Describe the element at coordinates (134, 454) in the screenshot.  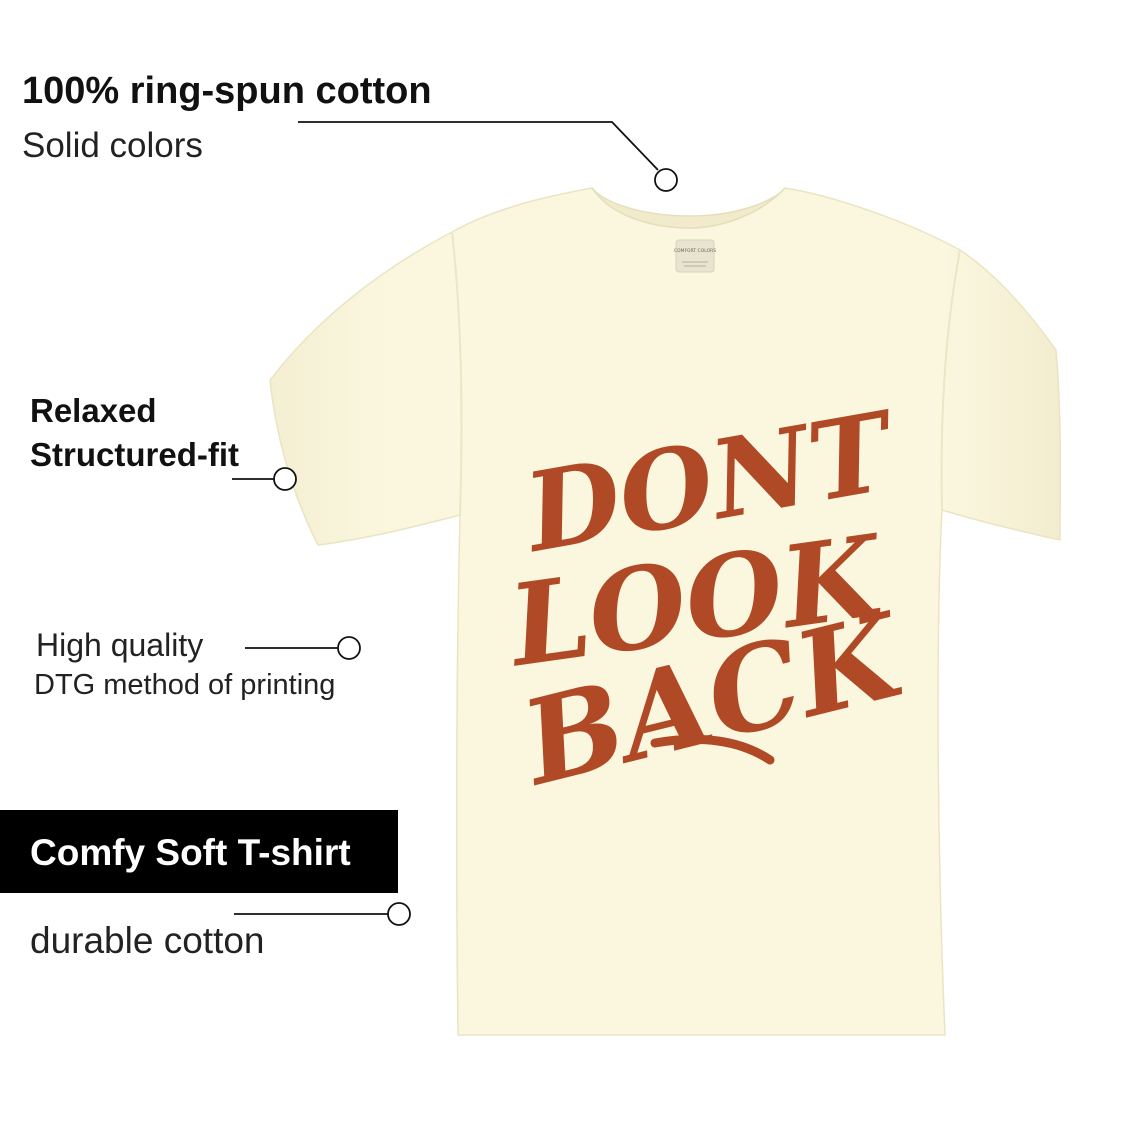
I see `fit-subtitle: Structured-fit` at that location.